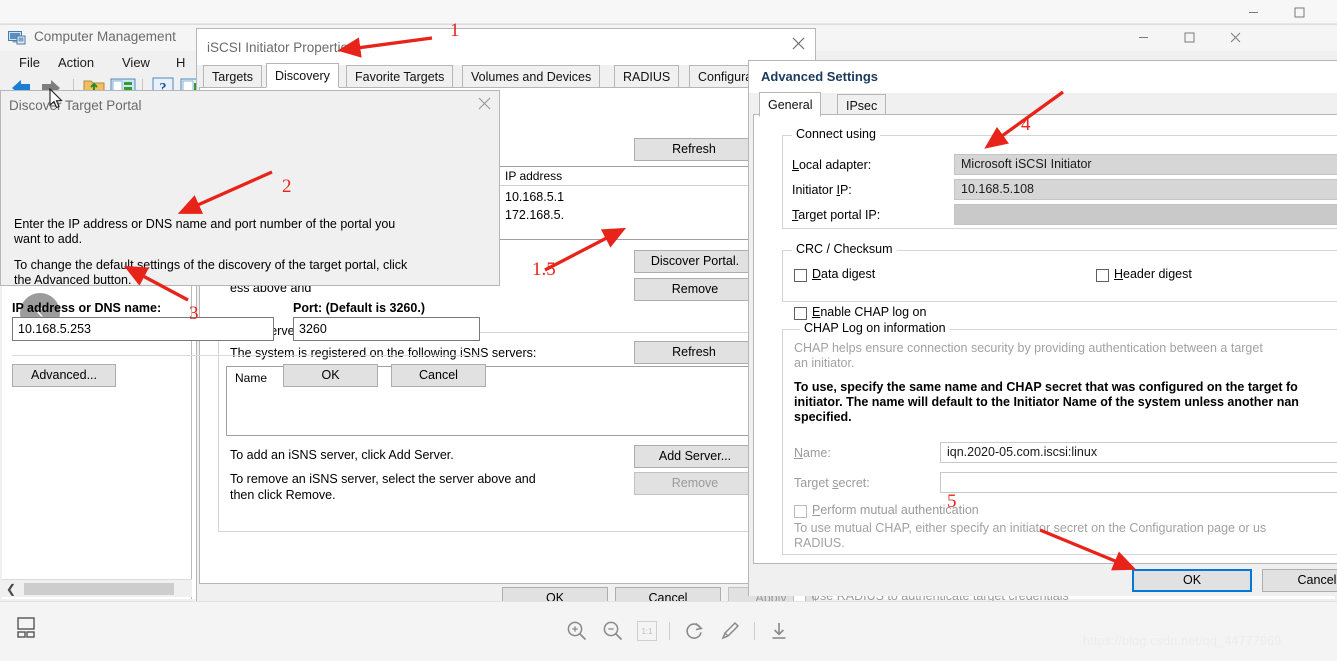 Image resolution: width=1337 pixels, height=661 pixels. Describe the element at coordinates (1329, 12) in the screenshot. I see `viewer-close-button` at that location.